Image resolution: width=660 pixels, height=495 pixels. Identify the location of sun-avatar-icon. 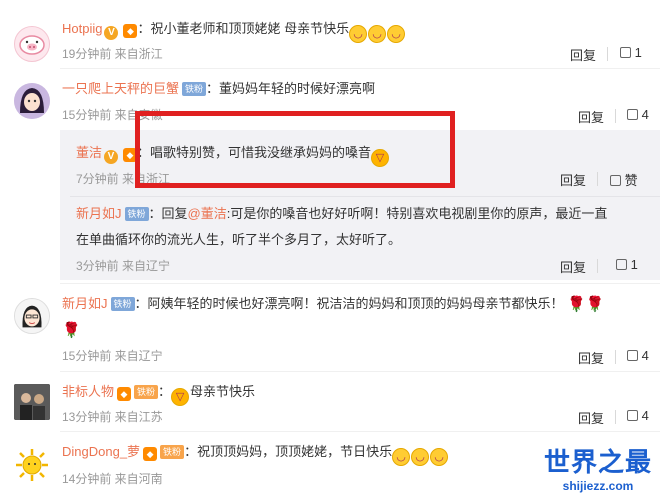
(32, 465).